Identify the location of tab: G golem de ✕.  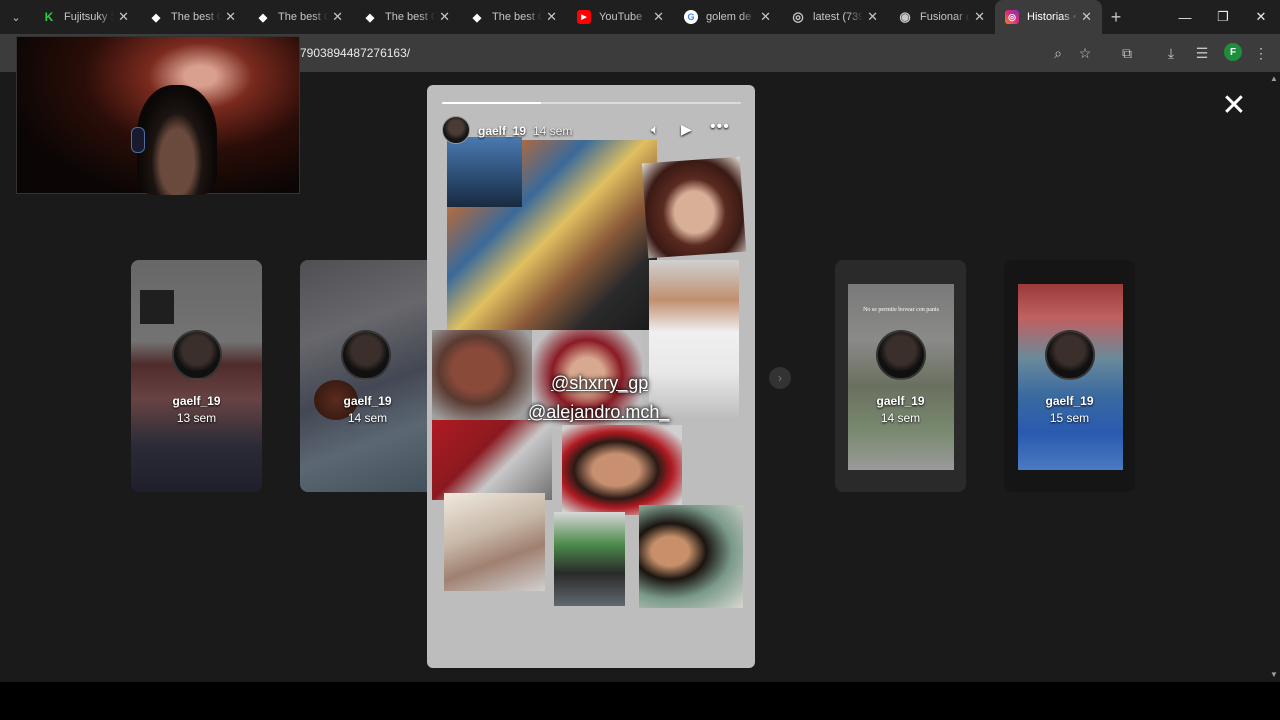
(727, 17).